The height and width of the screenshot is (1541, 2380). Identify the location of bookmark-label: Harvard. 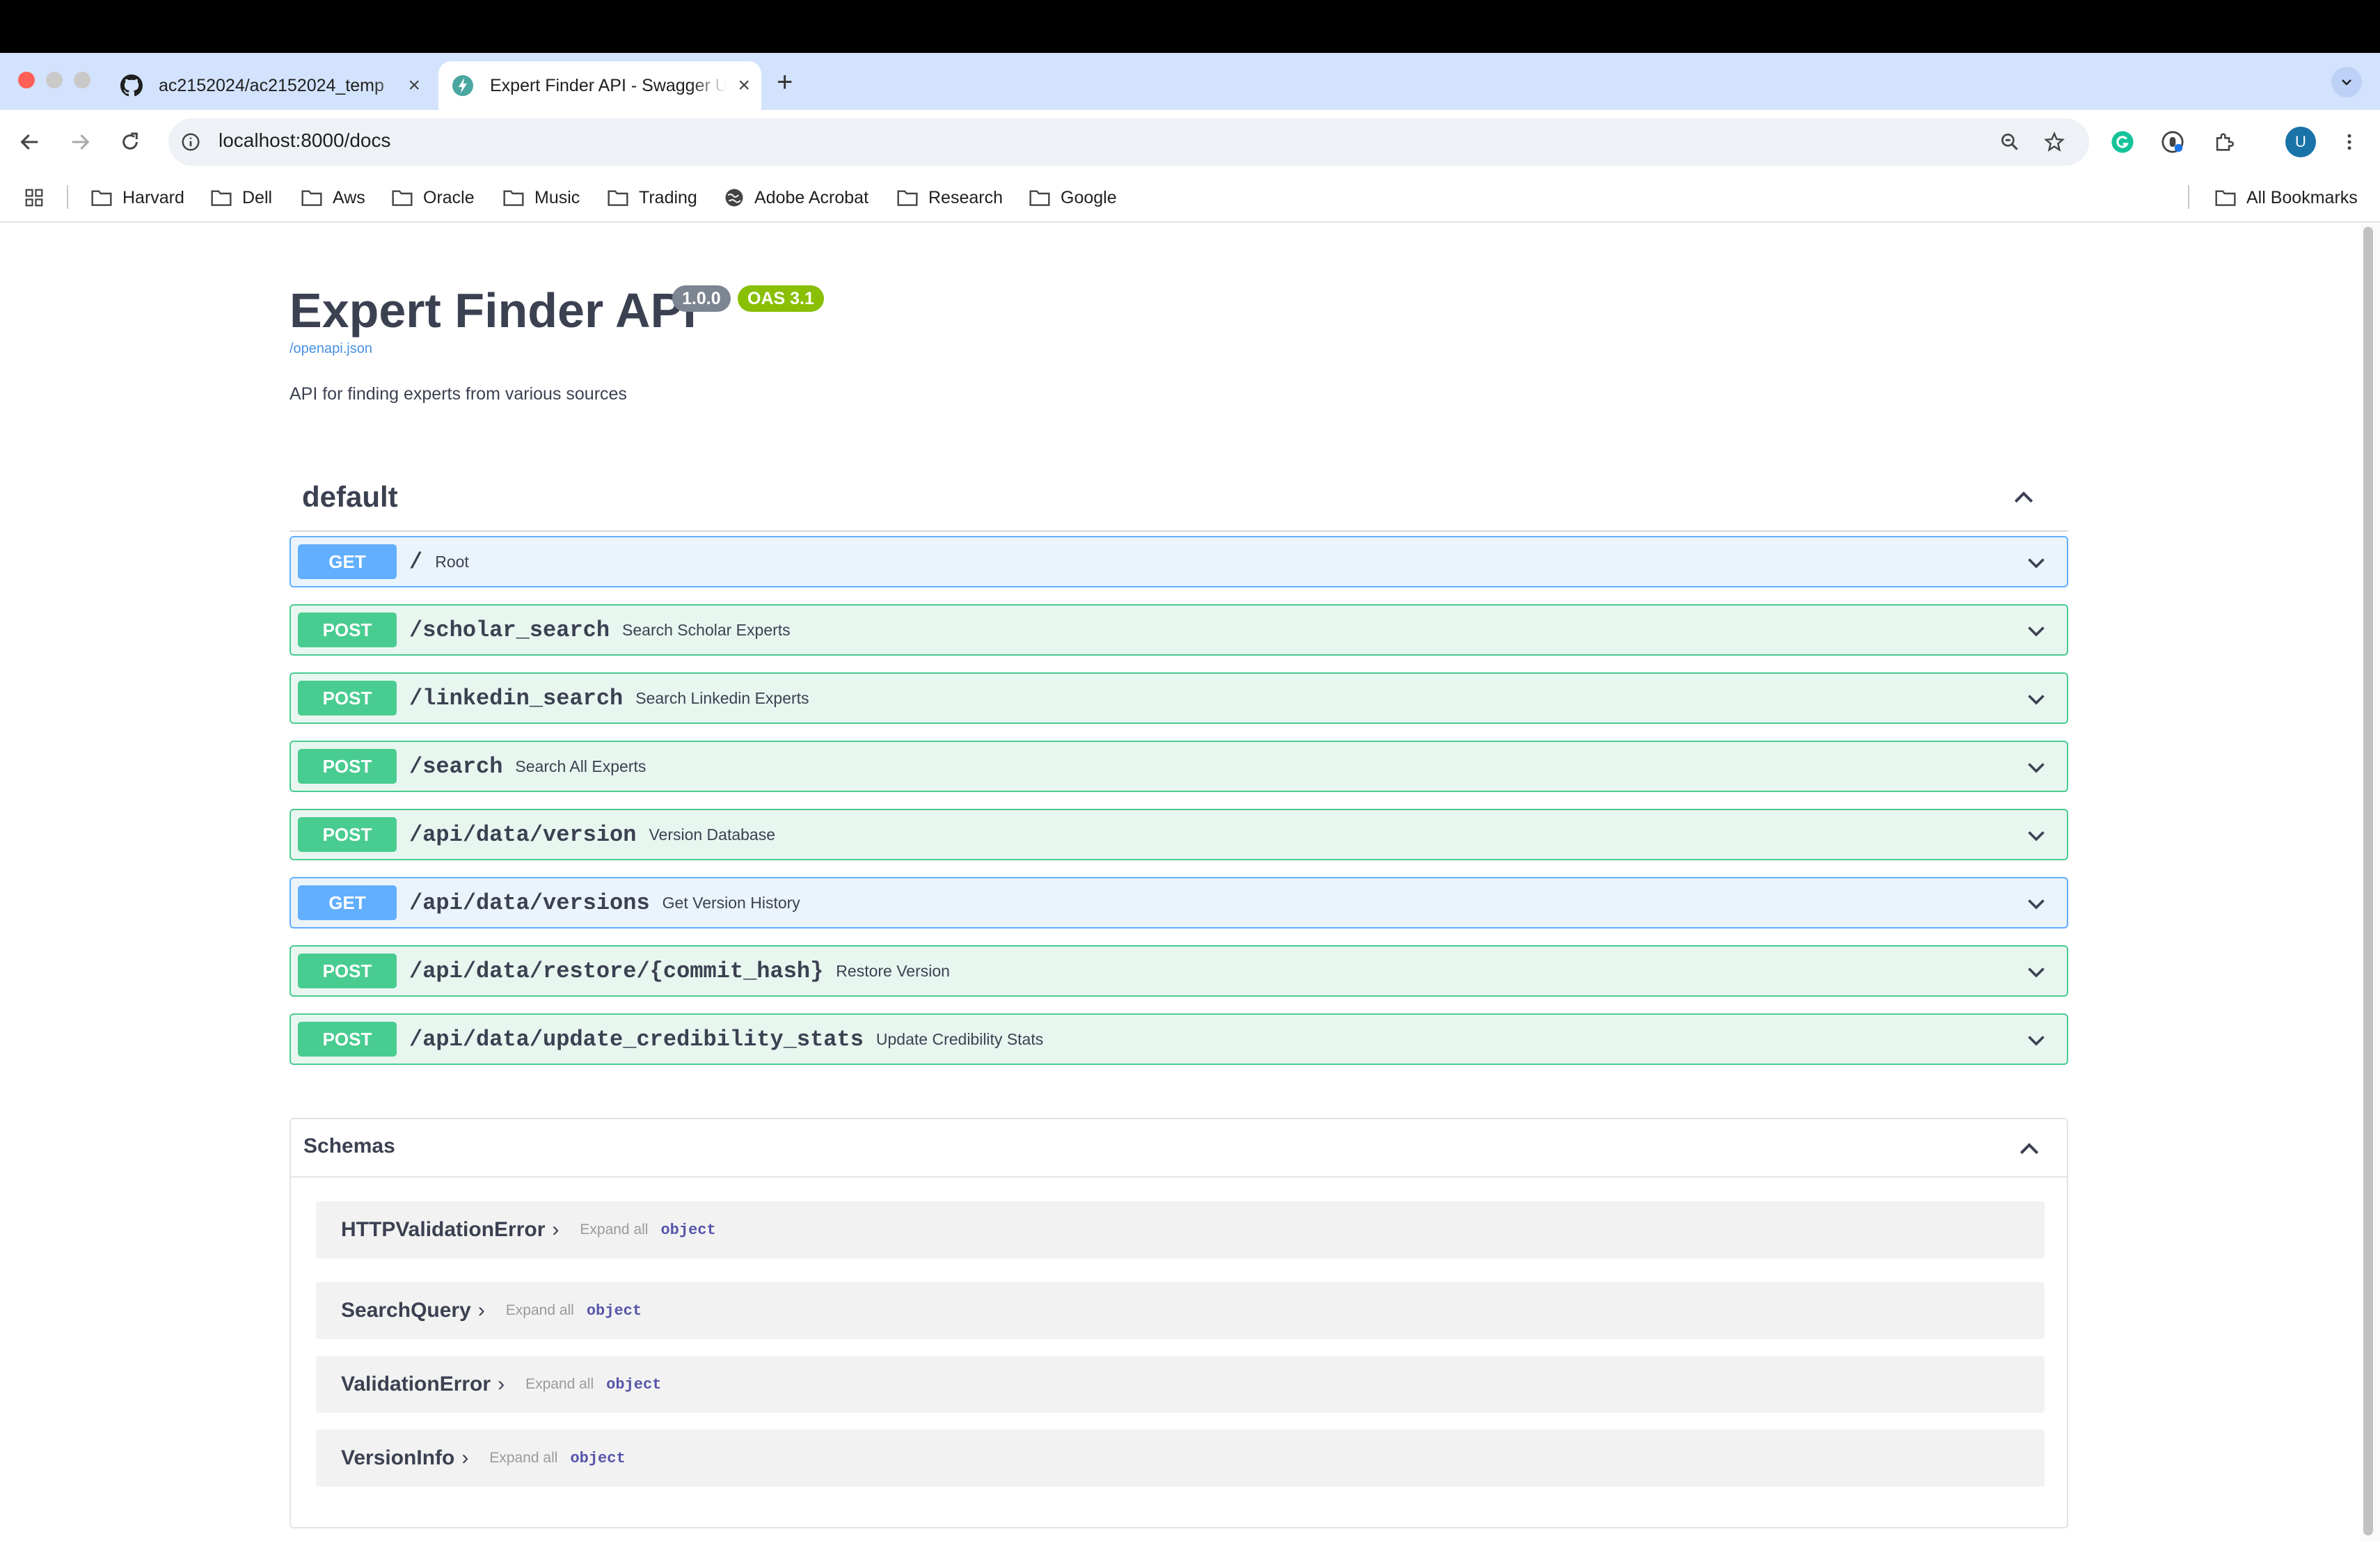
(153, 197).